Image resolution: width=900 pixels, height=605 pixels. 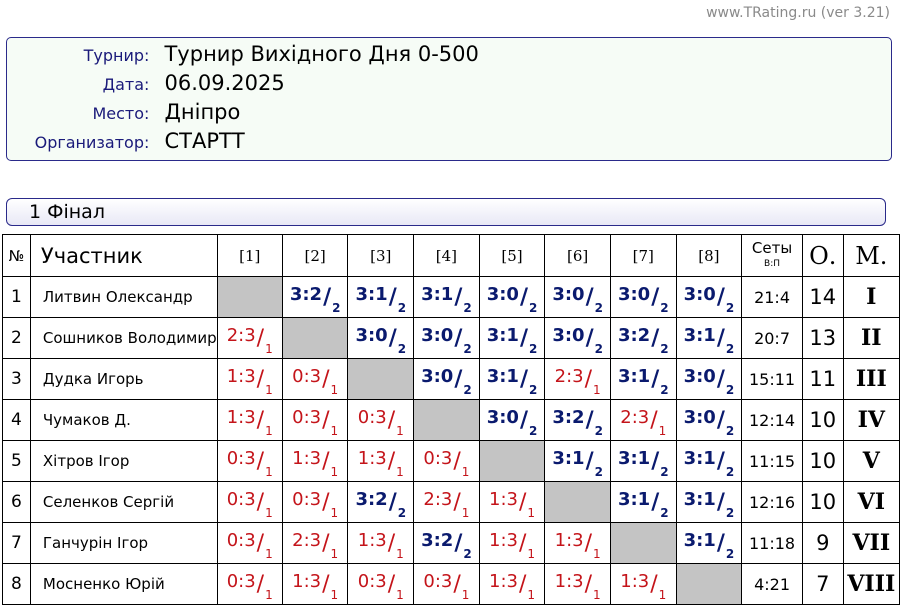 I want to click on info-value-date: 06.09.2025, so click(x=224, y=83).